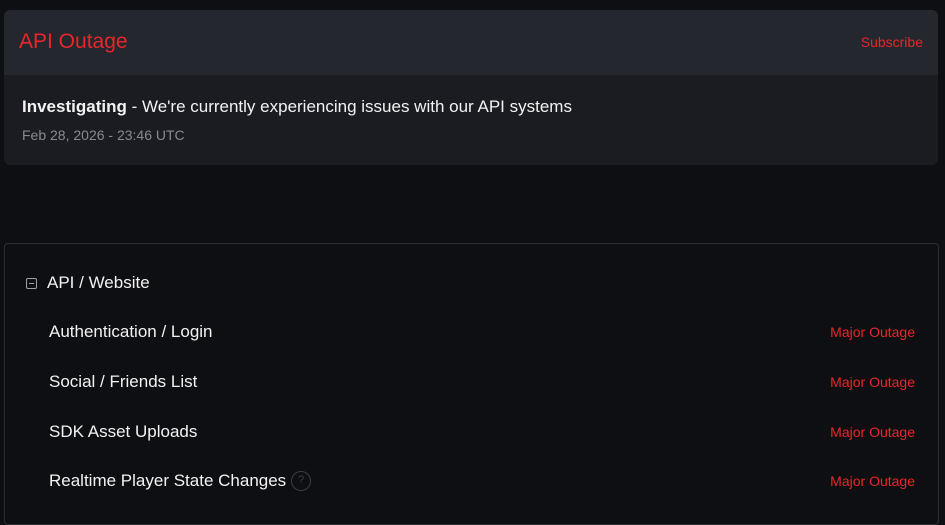 Image resolution: width=945 pixels, height=525 pixels. Describe the element at coordinates (482, 332) in the screenshot. I see `component-row: Authentication / Login Major Outage` at that location.